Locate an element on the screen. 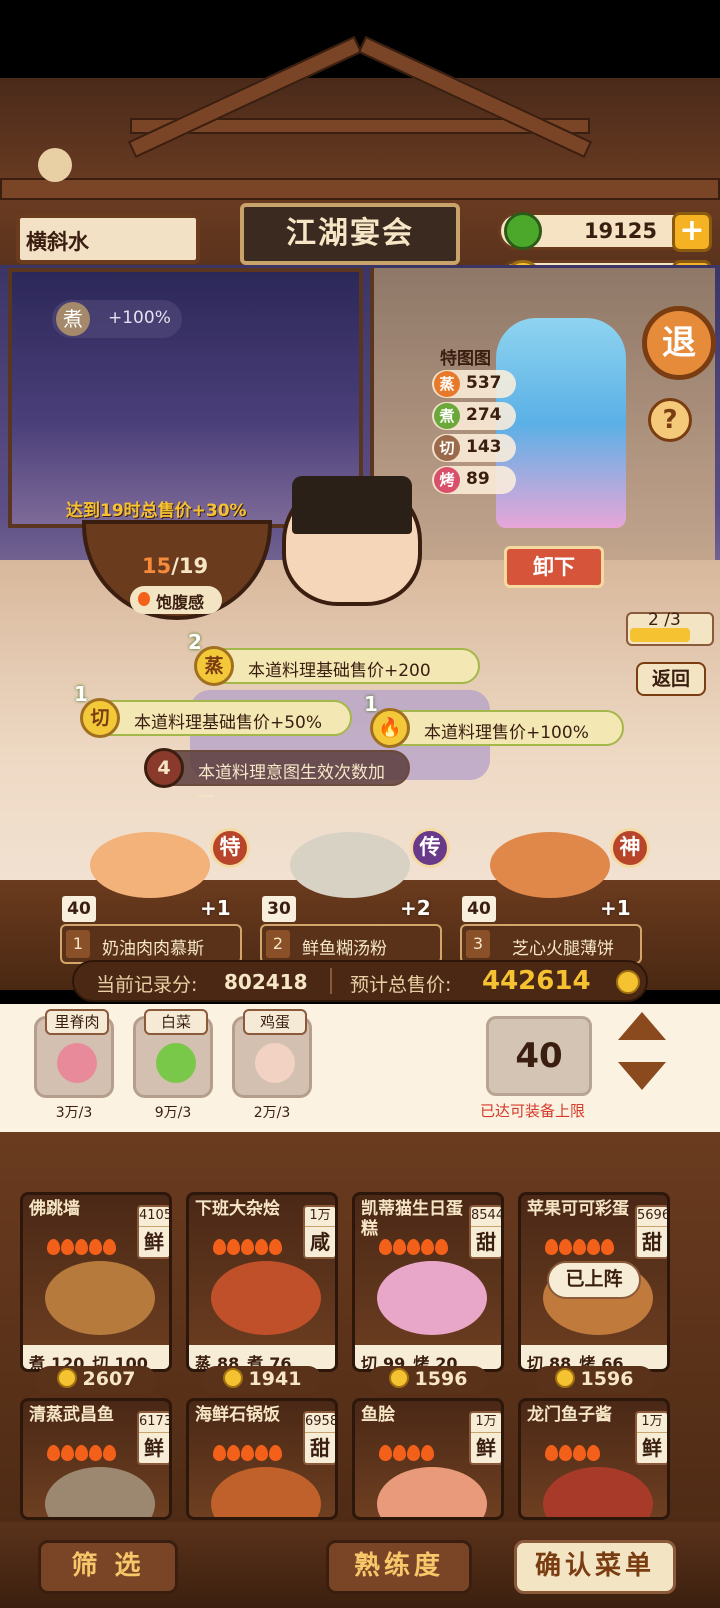 The height and width of the screenshot is (1608, 720). stat-value: 89 is located at coordinates (478, 479).